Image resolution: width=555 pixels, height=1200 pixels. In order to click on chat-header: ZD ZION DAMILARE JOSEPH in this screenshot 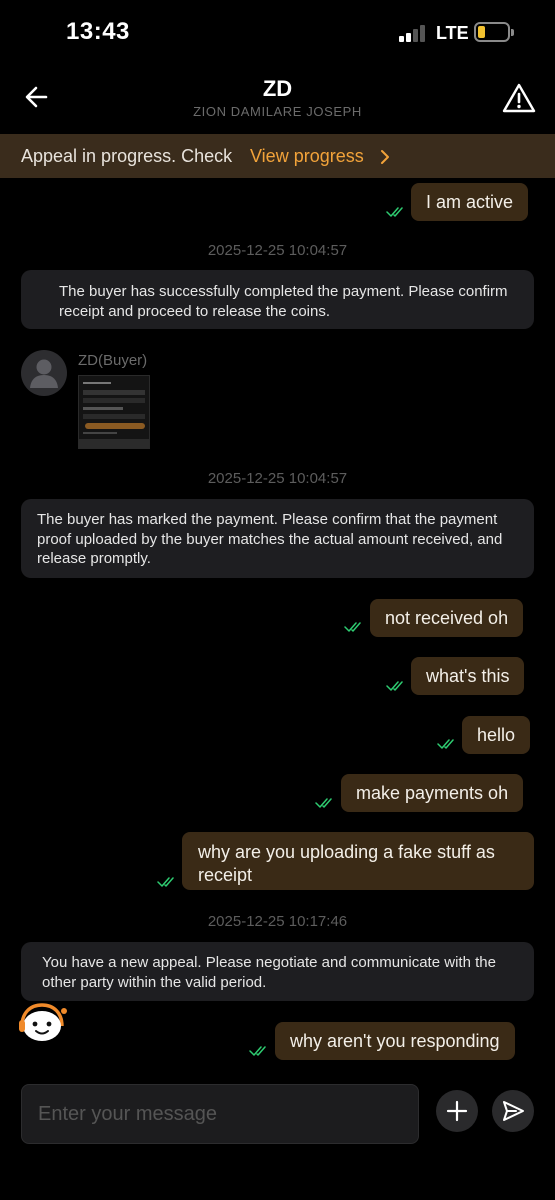, I will do `click(277, 100)`.